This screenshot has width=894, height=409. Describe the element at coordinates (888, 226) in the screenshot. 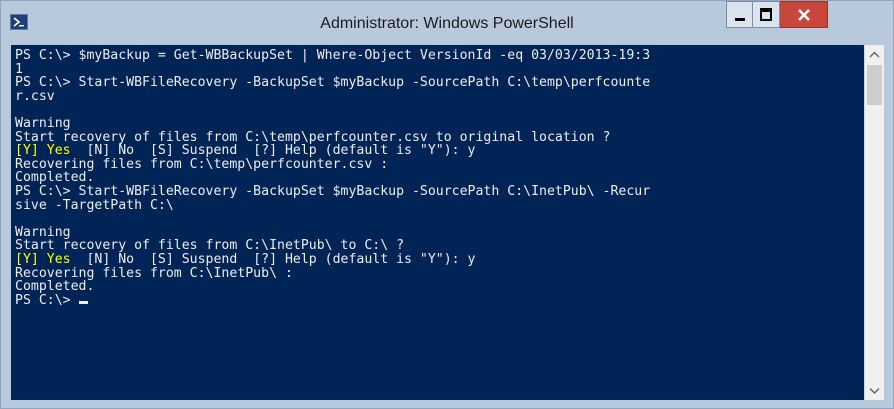

I see `window-frame-right` at that location.